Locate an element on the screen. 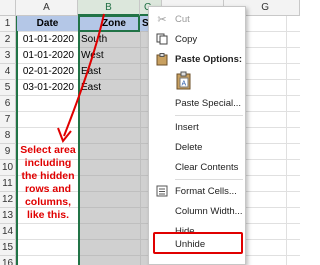  menu-item-insert: Insert is located at coordinates (197, 127).